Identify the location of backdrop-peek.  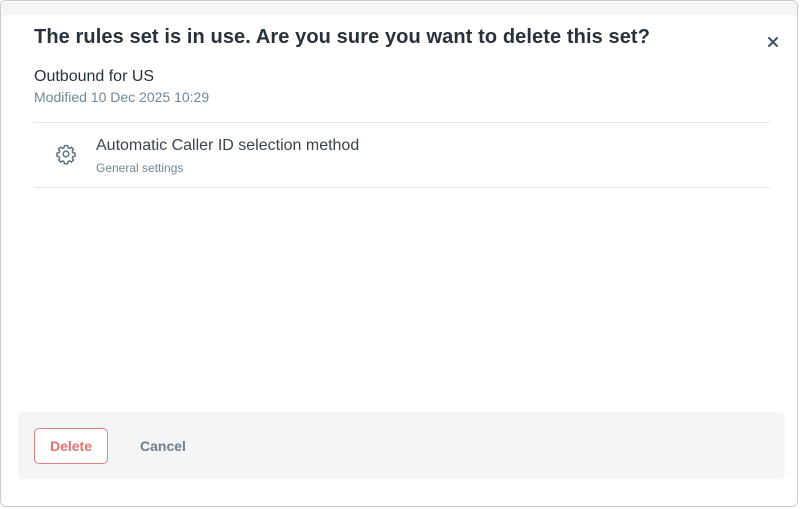
(399, 9).